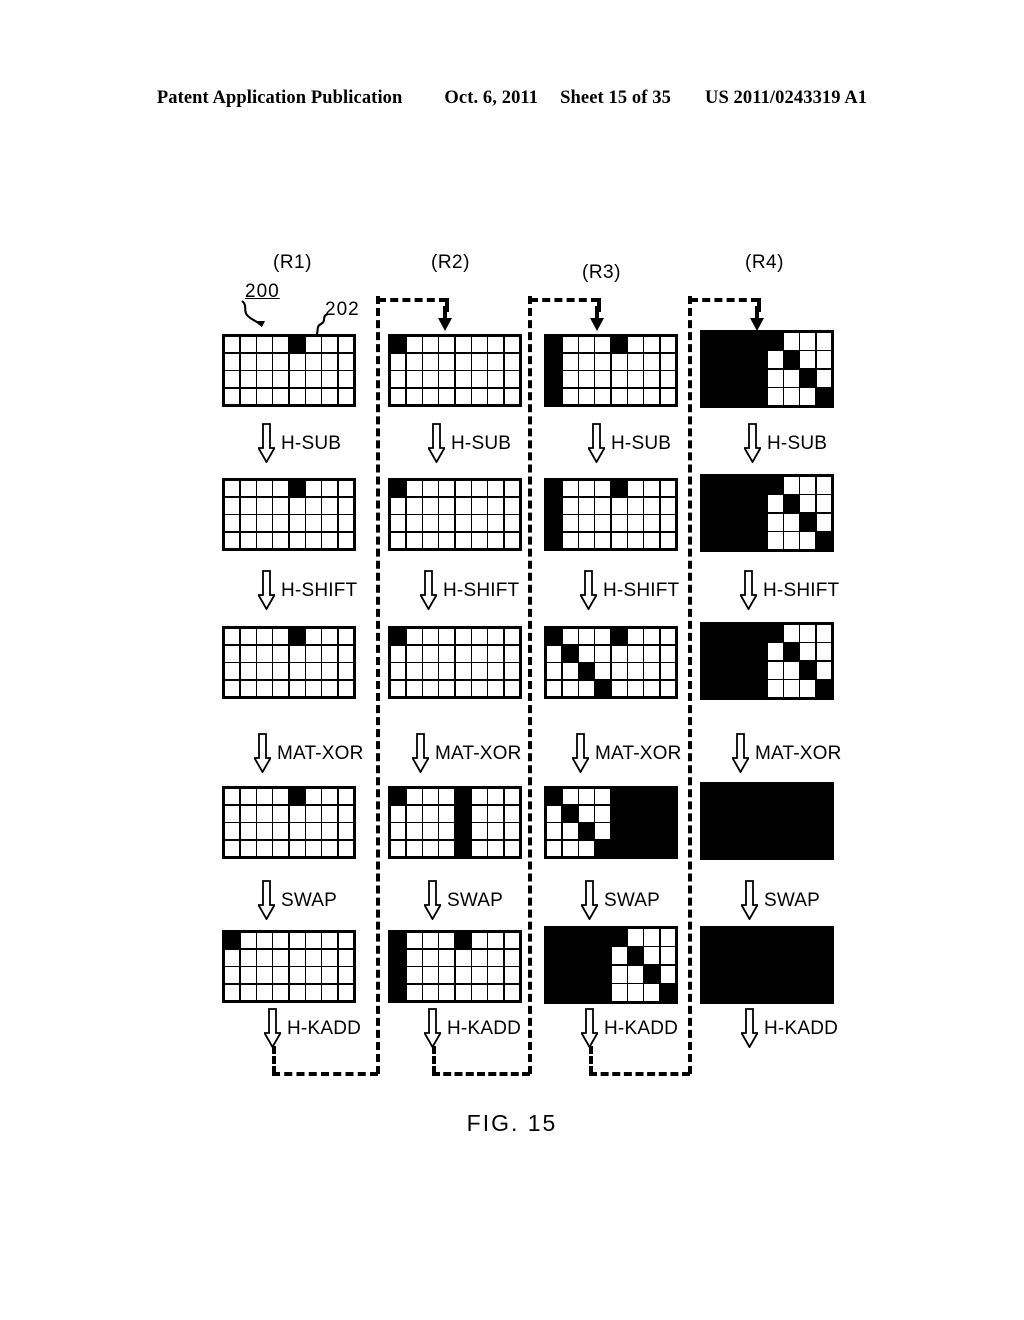 The width and height of the screenshot is (1024, 1320). I want to click on matrix-r4-mat-xor, so click(767, 821).